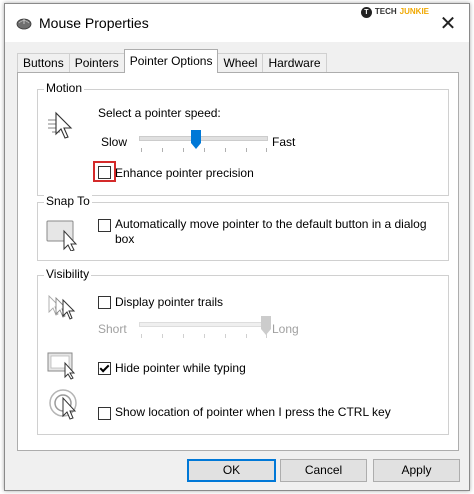 Image resolution: width=474 pixels, height=494 pixels. Describe the element at coordinates (237, 23) in the screenshot. I see `title-bar: Mouse Properties T TECH JUNKIE ✕` at that location.